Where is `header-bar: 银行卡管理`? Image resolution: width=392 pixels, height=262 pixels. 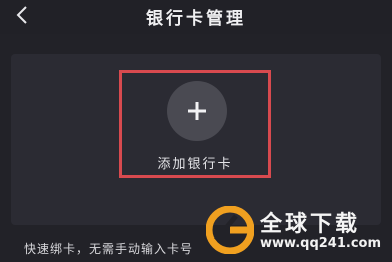 header-bar: 银行卡管理 is located at coordinates (196, 17).